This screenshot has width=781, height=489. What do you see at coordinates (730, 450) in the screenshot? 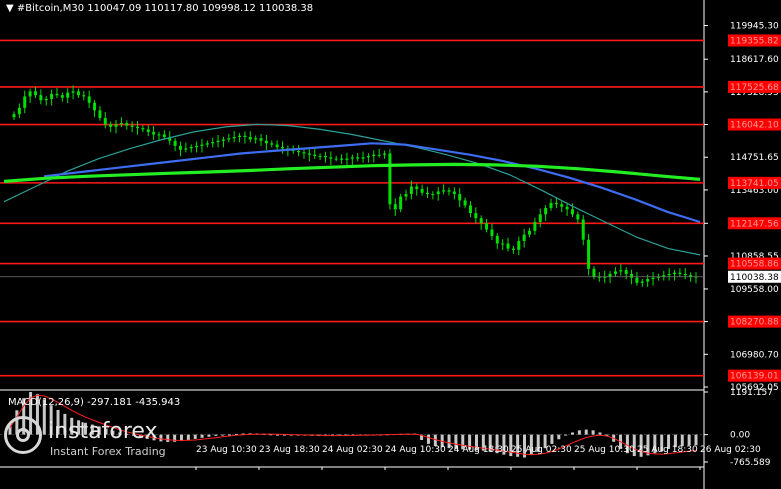
I see `time-tick-label: 26 Aug 02:30` at bounding box center [730, 450].